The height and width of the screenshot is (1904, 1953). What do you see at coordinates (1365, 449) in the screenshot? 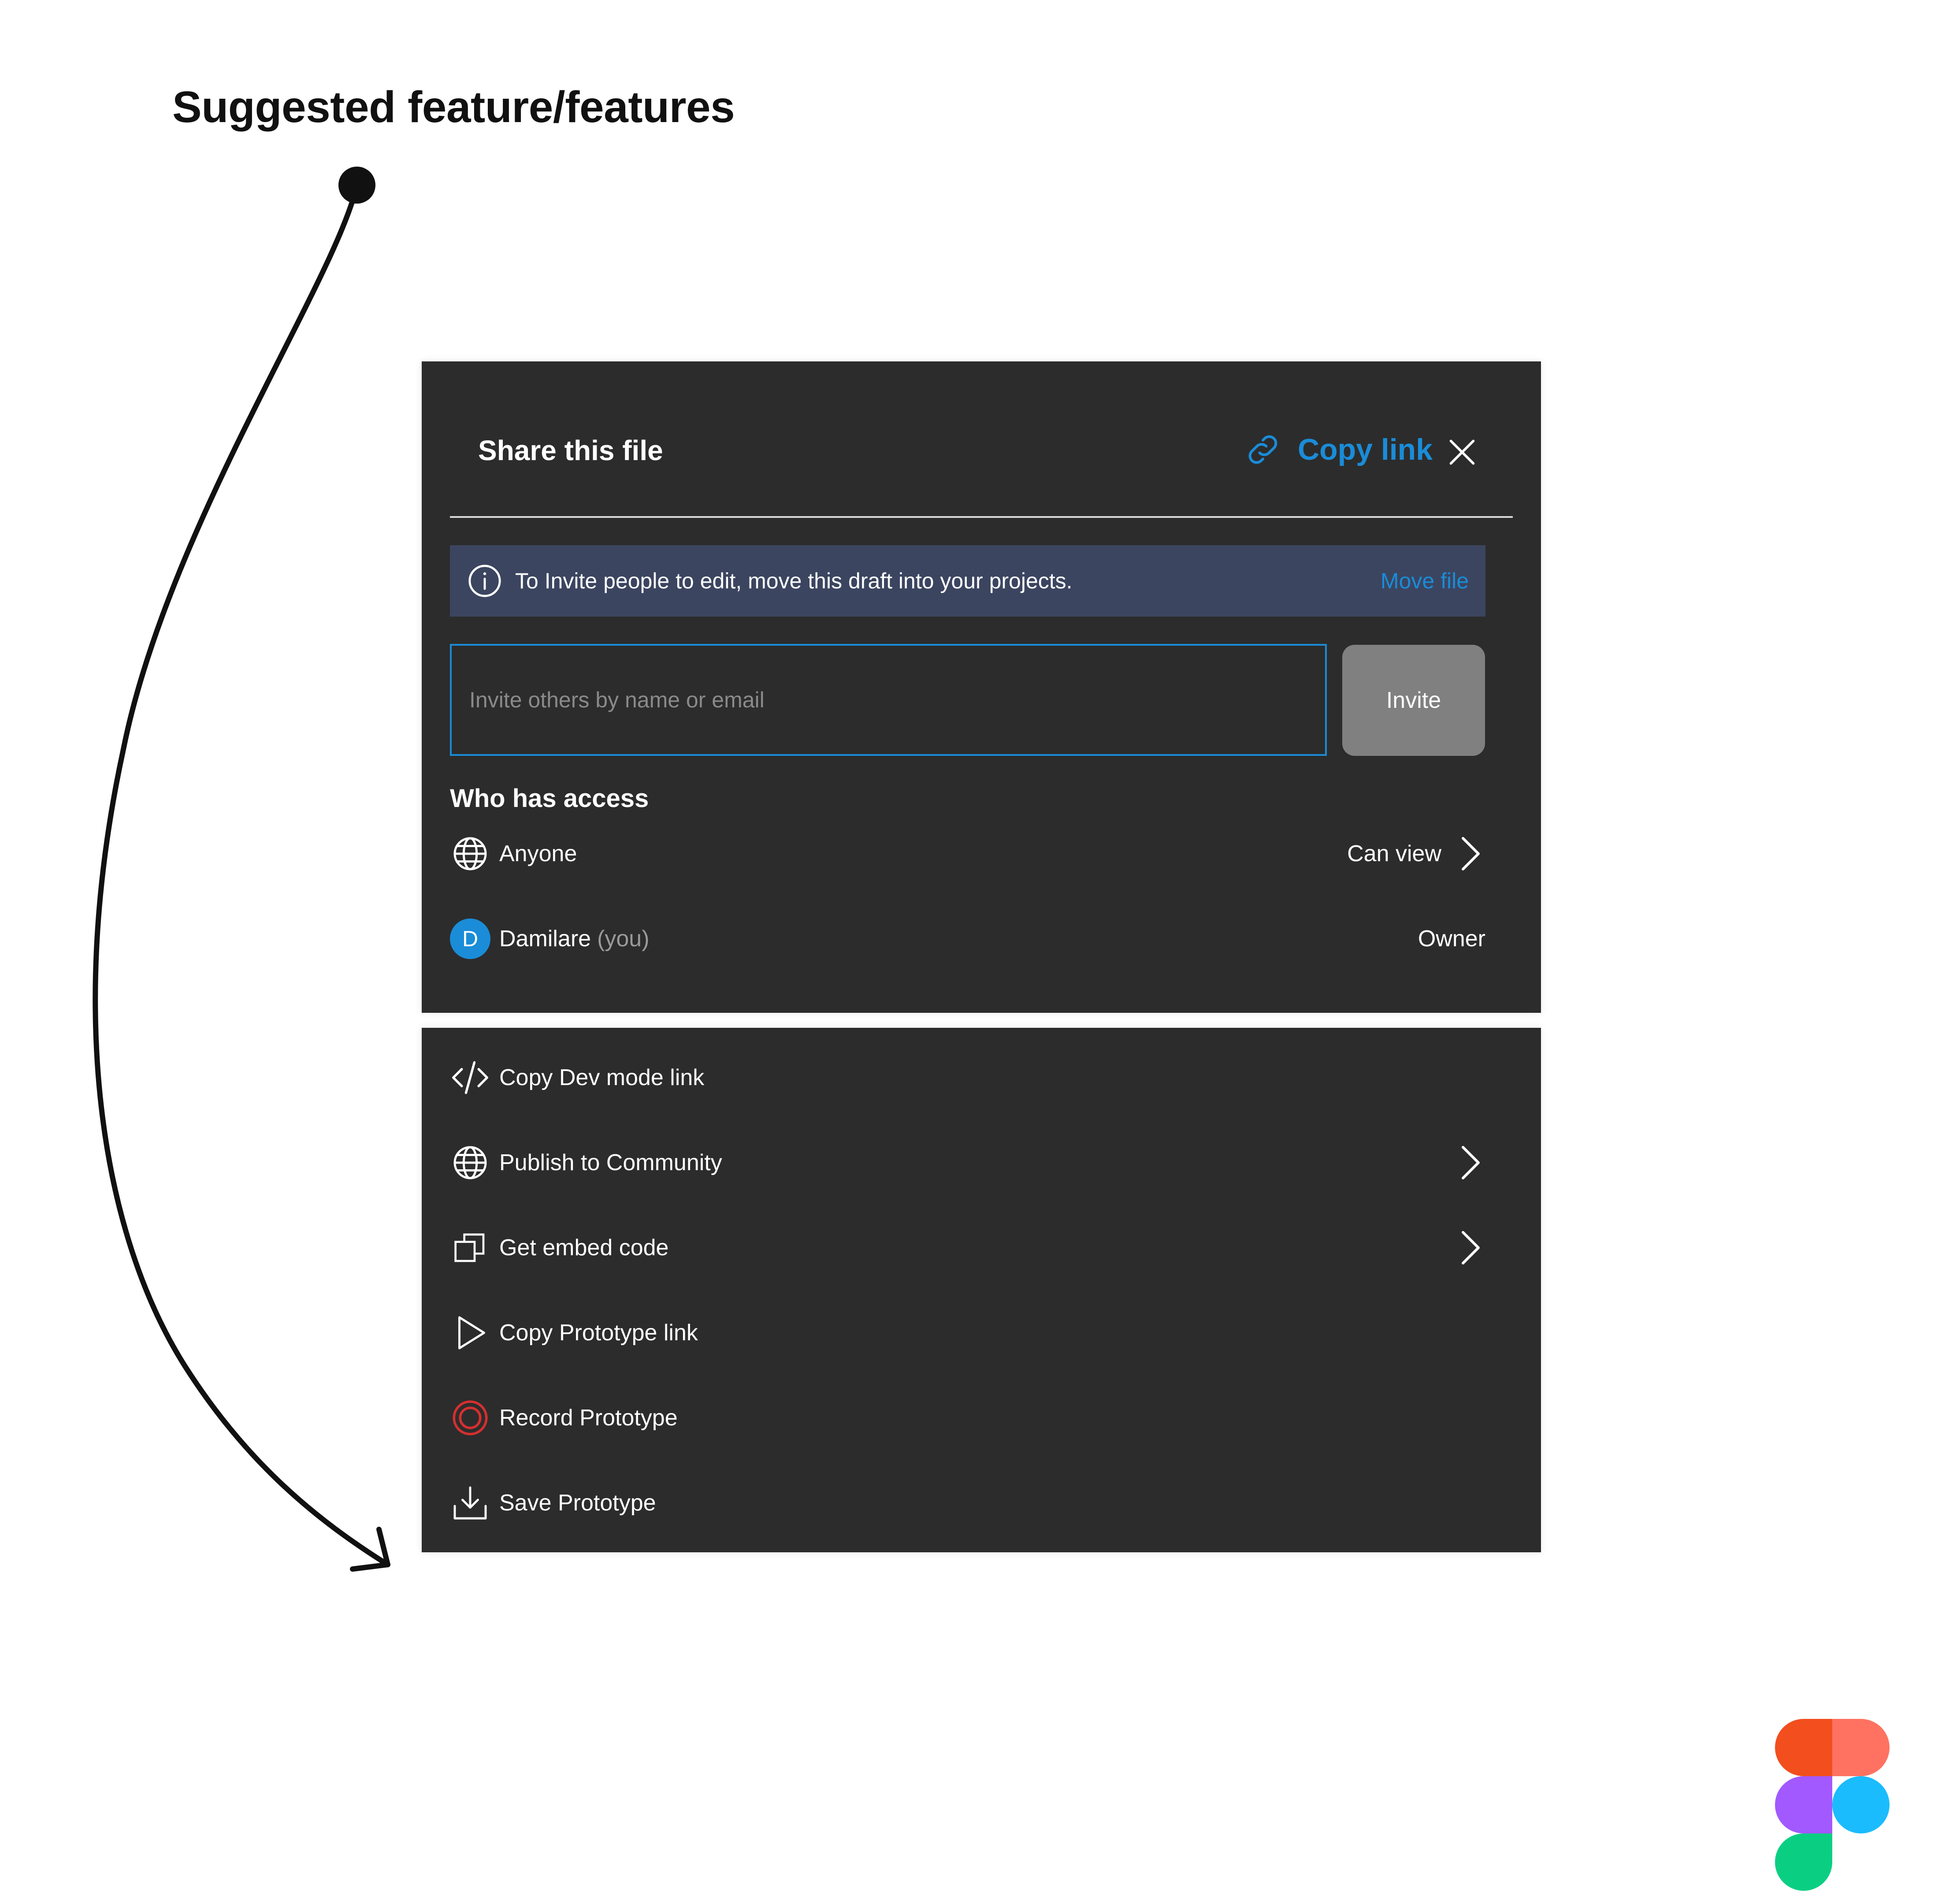
I see `copy-link-label: Copy link` at bounding box center [1365, 449].